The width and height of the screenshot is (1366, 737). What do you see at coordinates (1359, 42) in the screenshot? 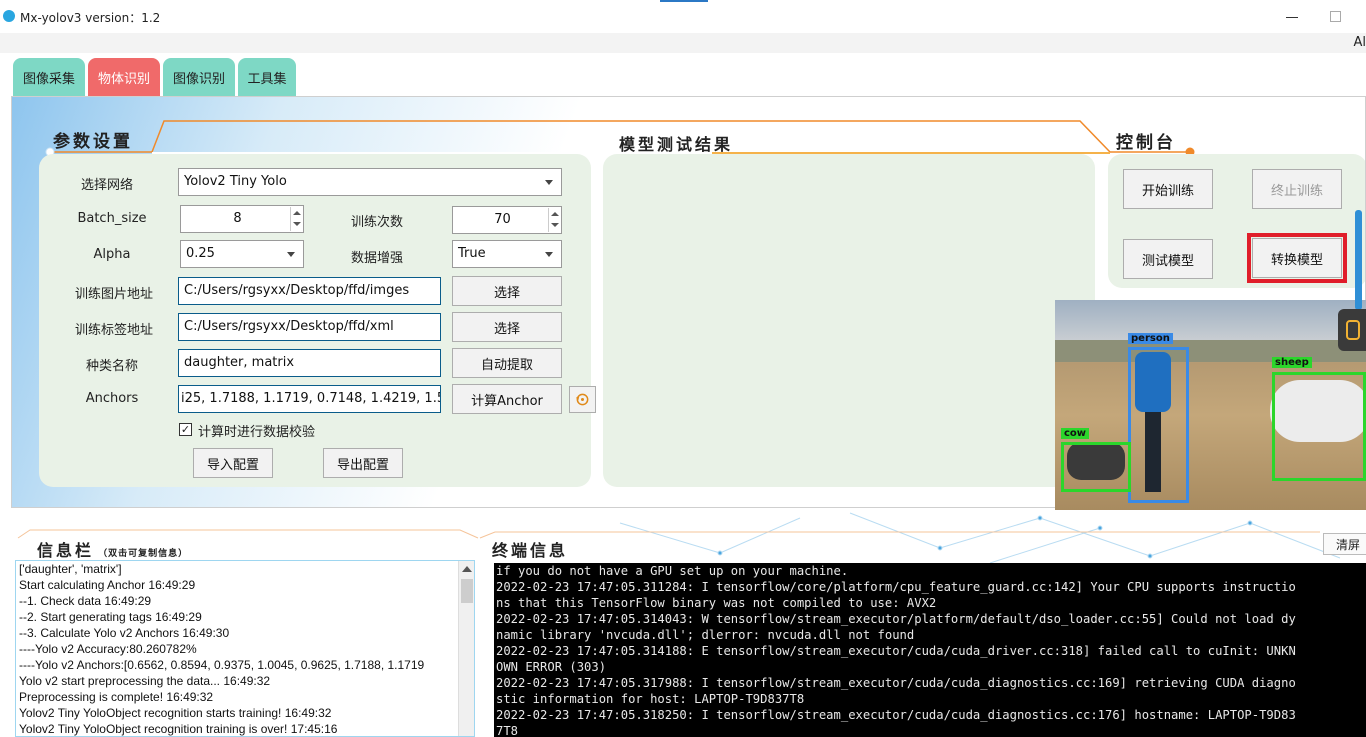
I see `menu-item: Al` at bounding box center [1359, 42].